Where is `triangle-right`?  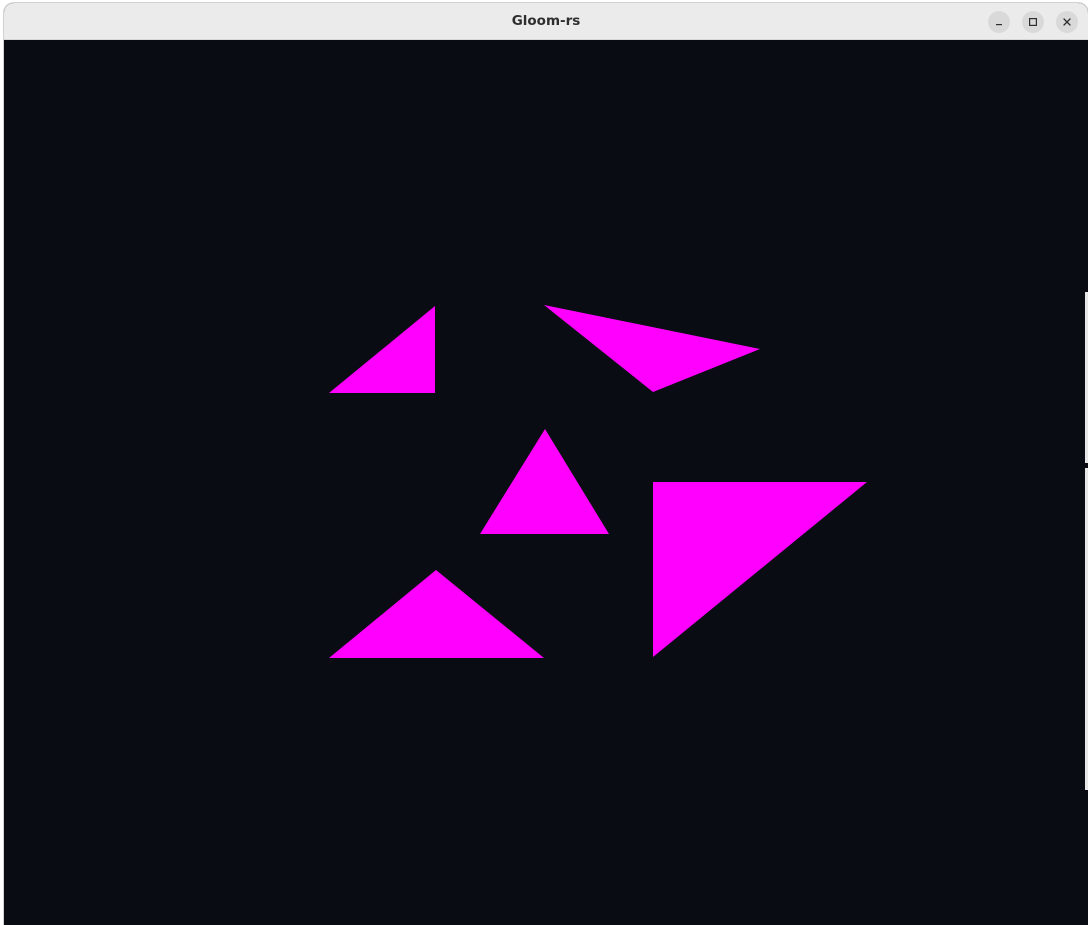
triangle-right is located at coordinates (760, 569).